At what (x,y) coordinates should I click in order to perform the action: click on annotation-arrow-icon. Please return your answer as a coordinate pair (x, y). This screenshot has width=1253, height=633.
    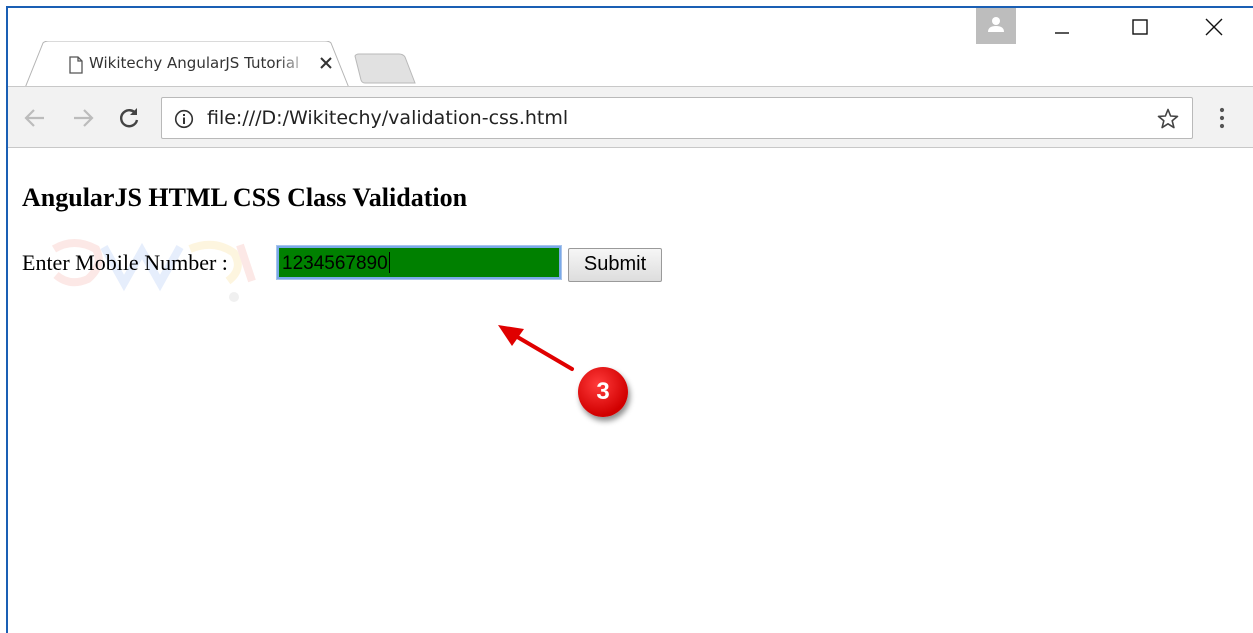
    Looking at the image, I should click on (536, 348).